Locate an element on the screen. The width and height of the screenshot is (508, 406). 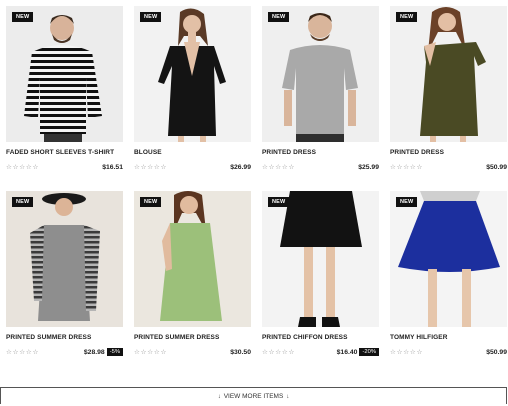
blue-skirt-photo is located at coordinates (449, 259).